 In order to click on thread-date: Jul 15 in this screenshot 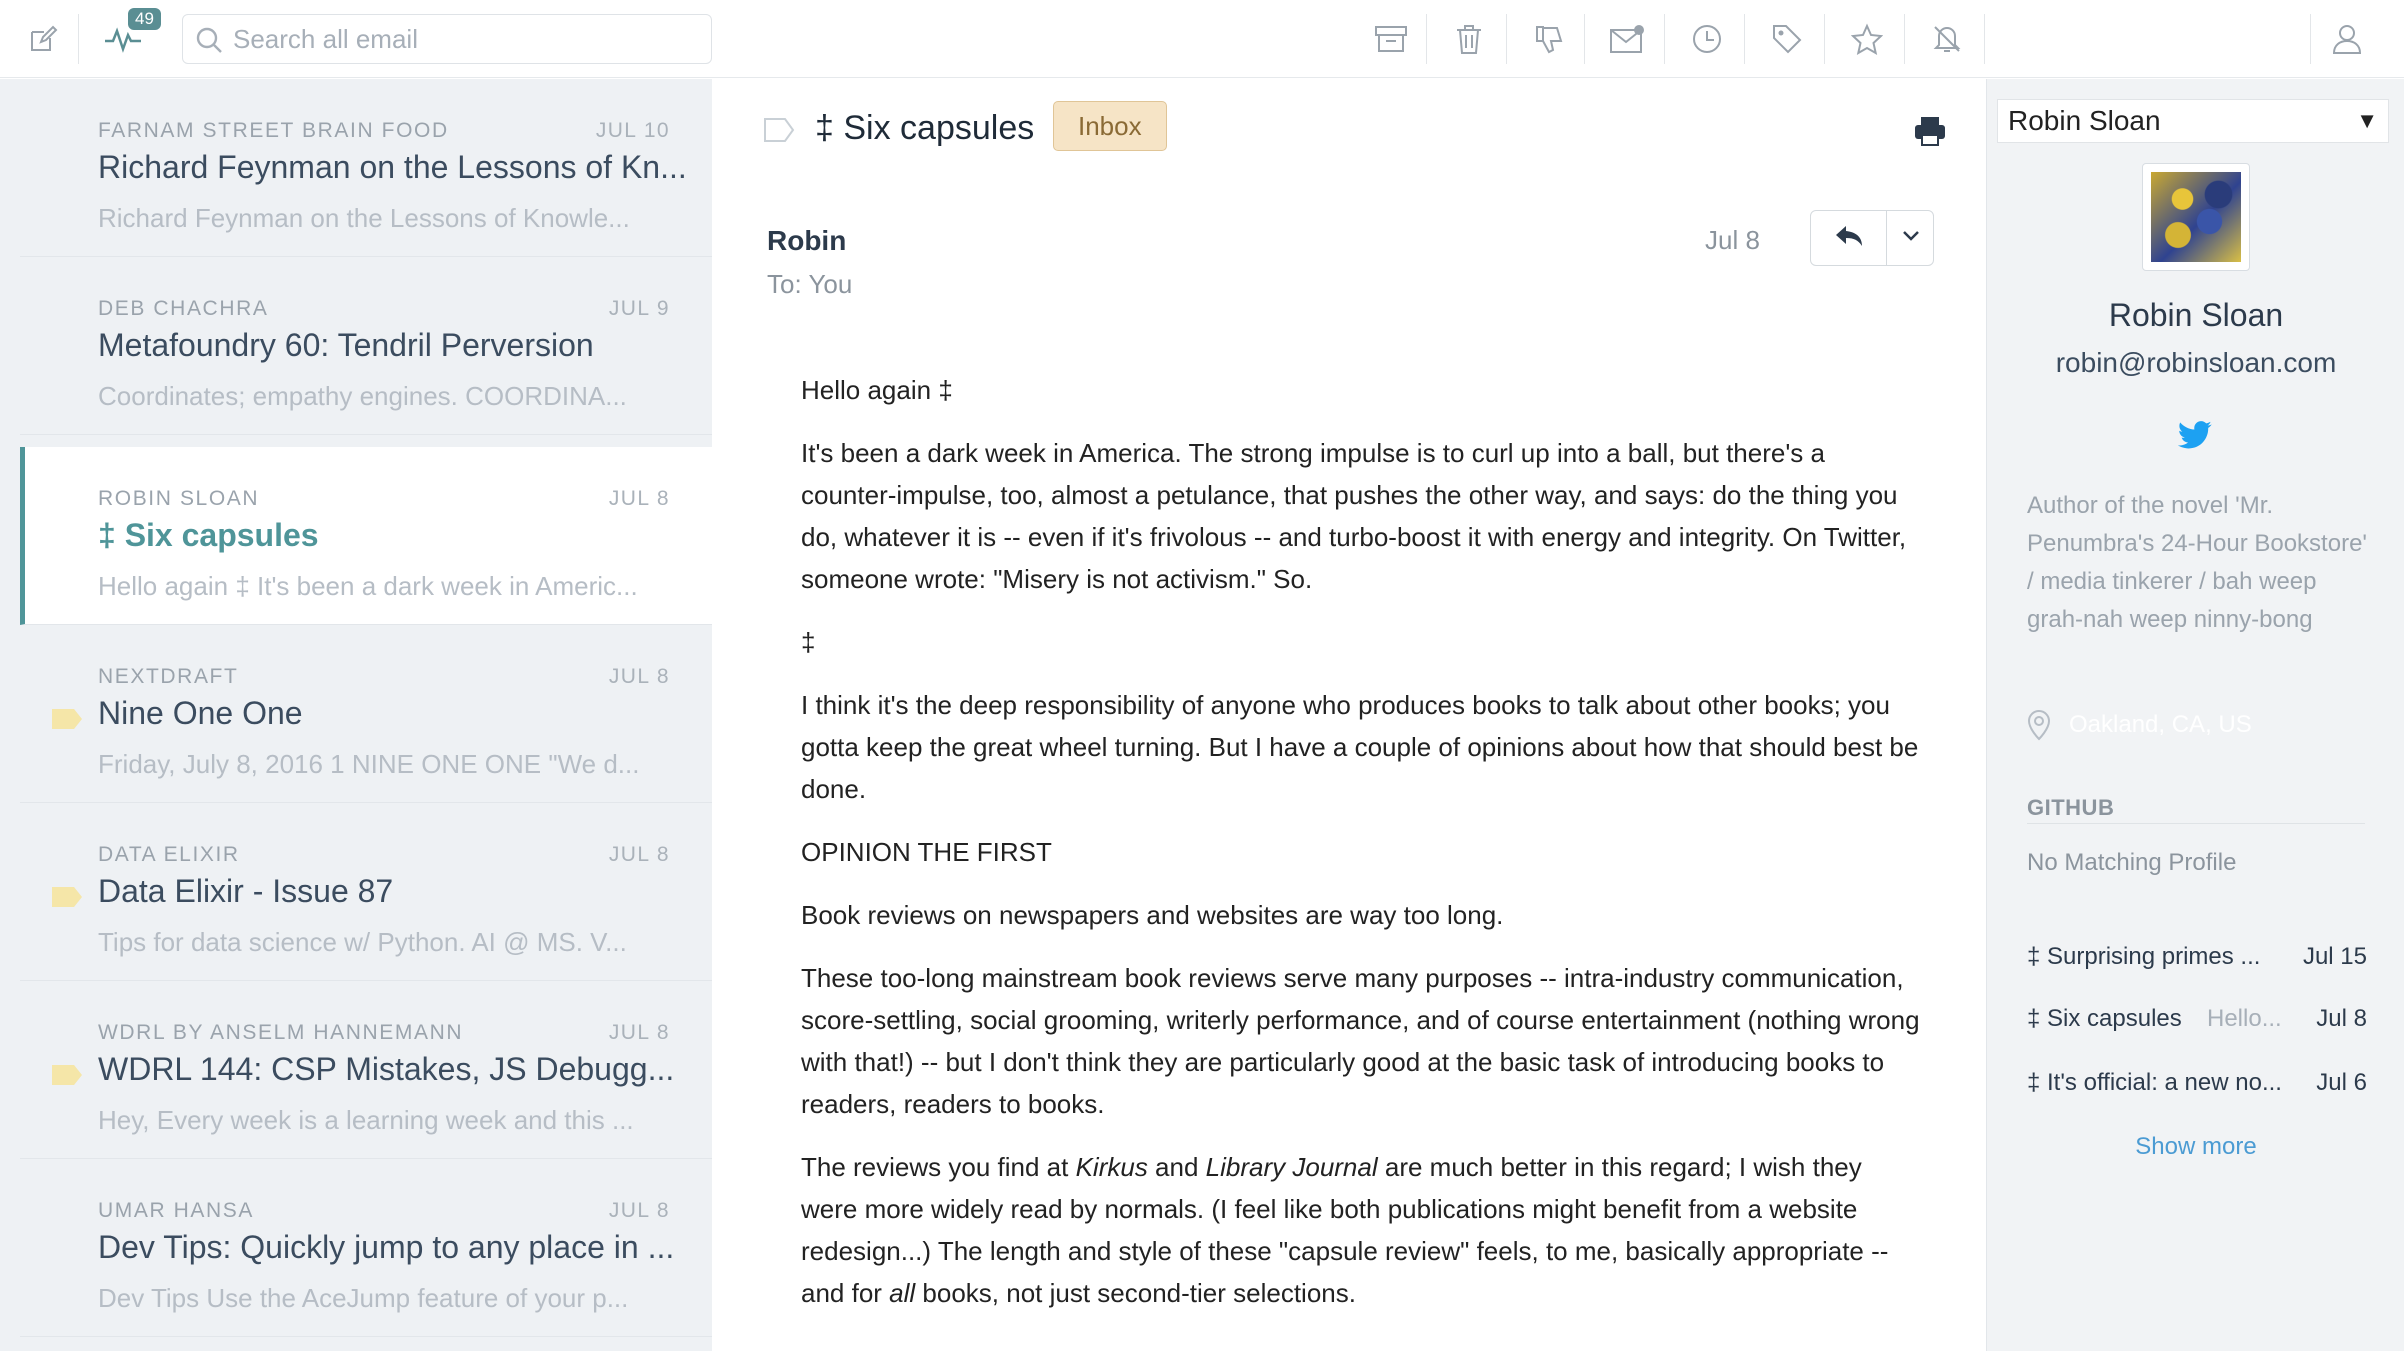, I will do `click(2334, 956)`.